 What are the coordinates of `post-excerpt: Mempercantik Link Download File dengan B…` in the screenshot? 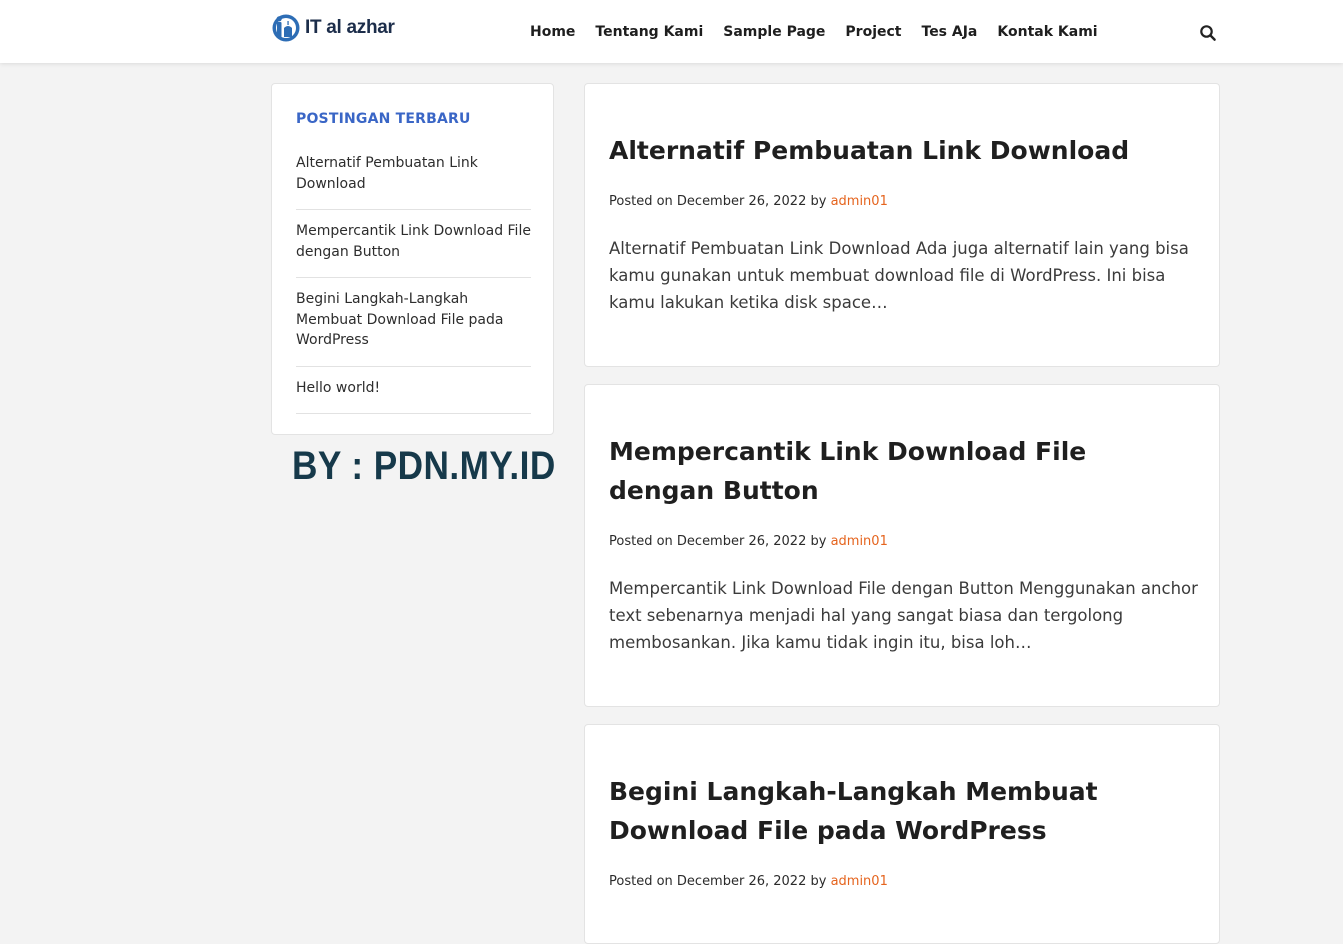 It's located at (903, 615).